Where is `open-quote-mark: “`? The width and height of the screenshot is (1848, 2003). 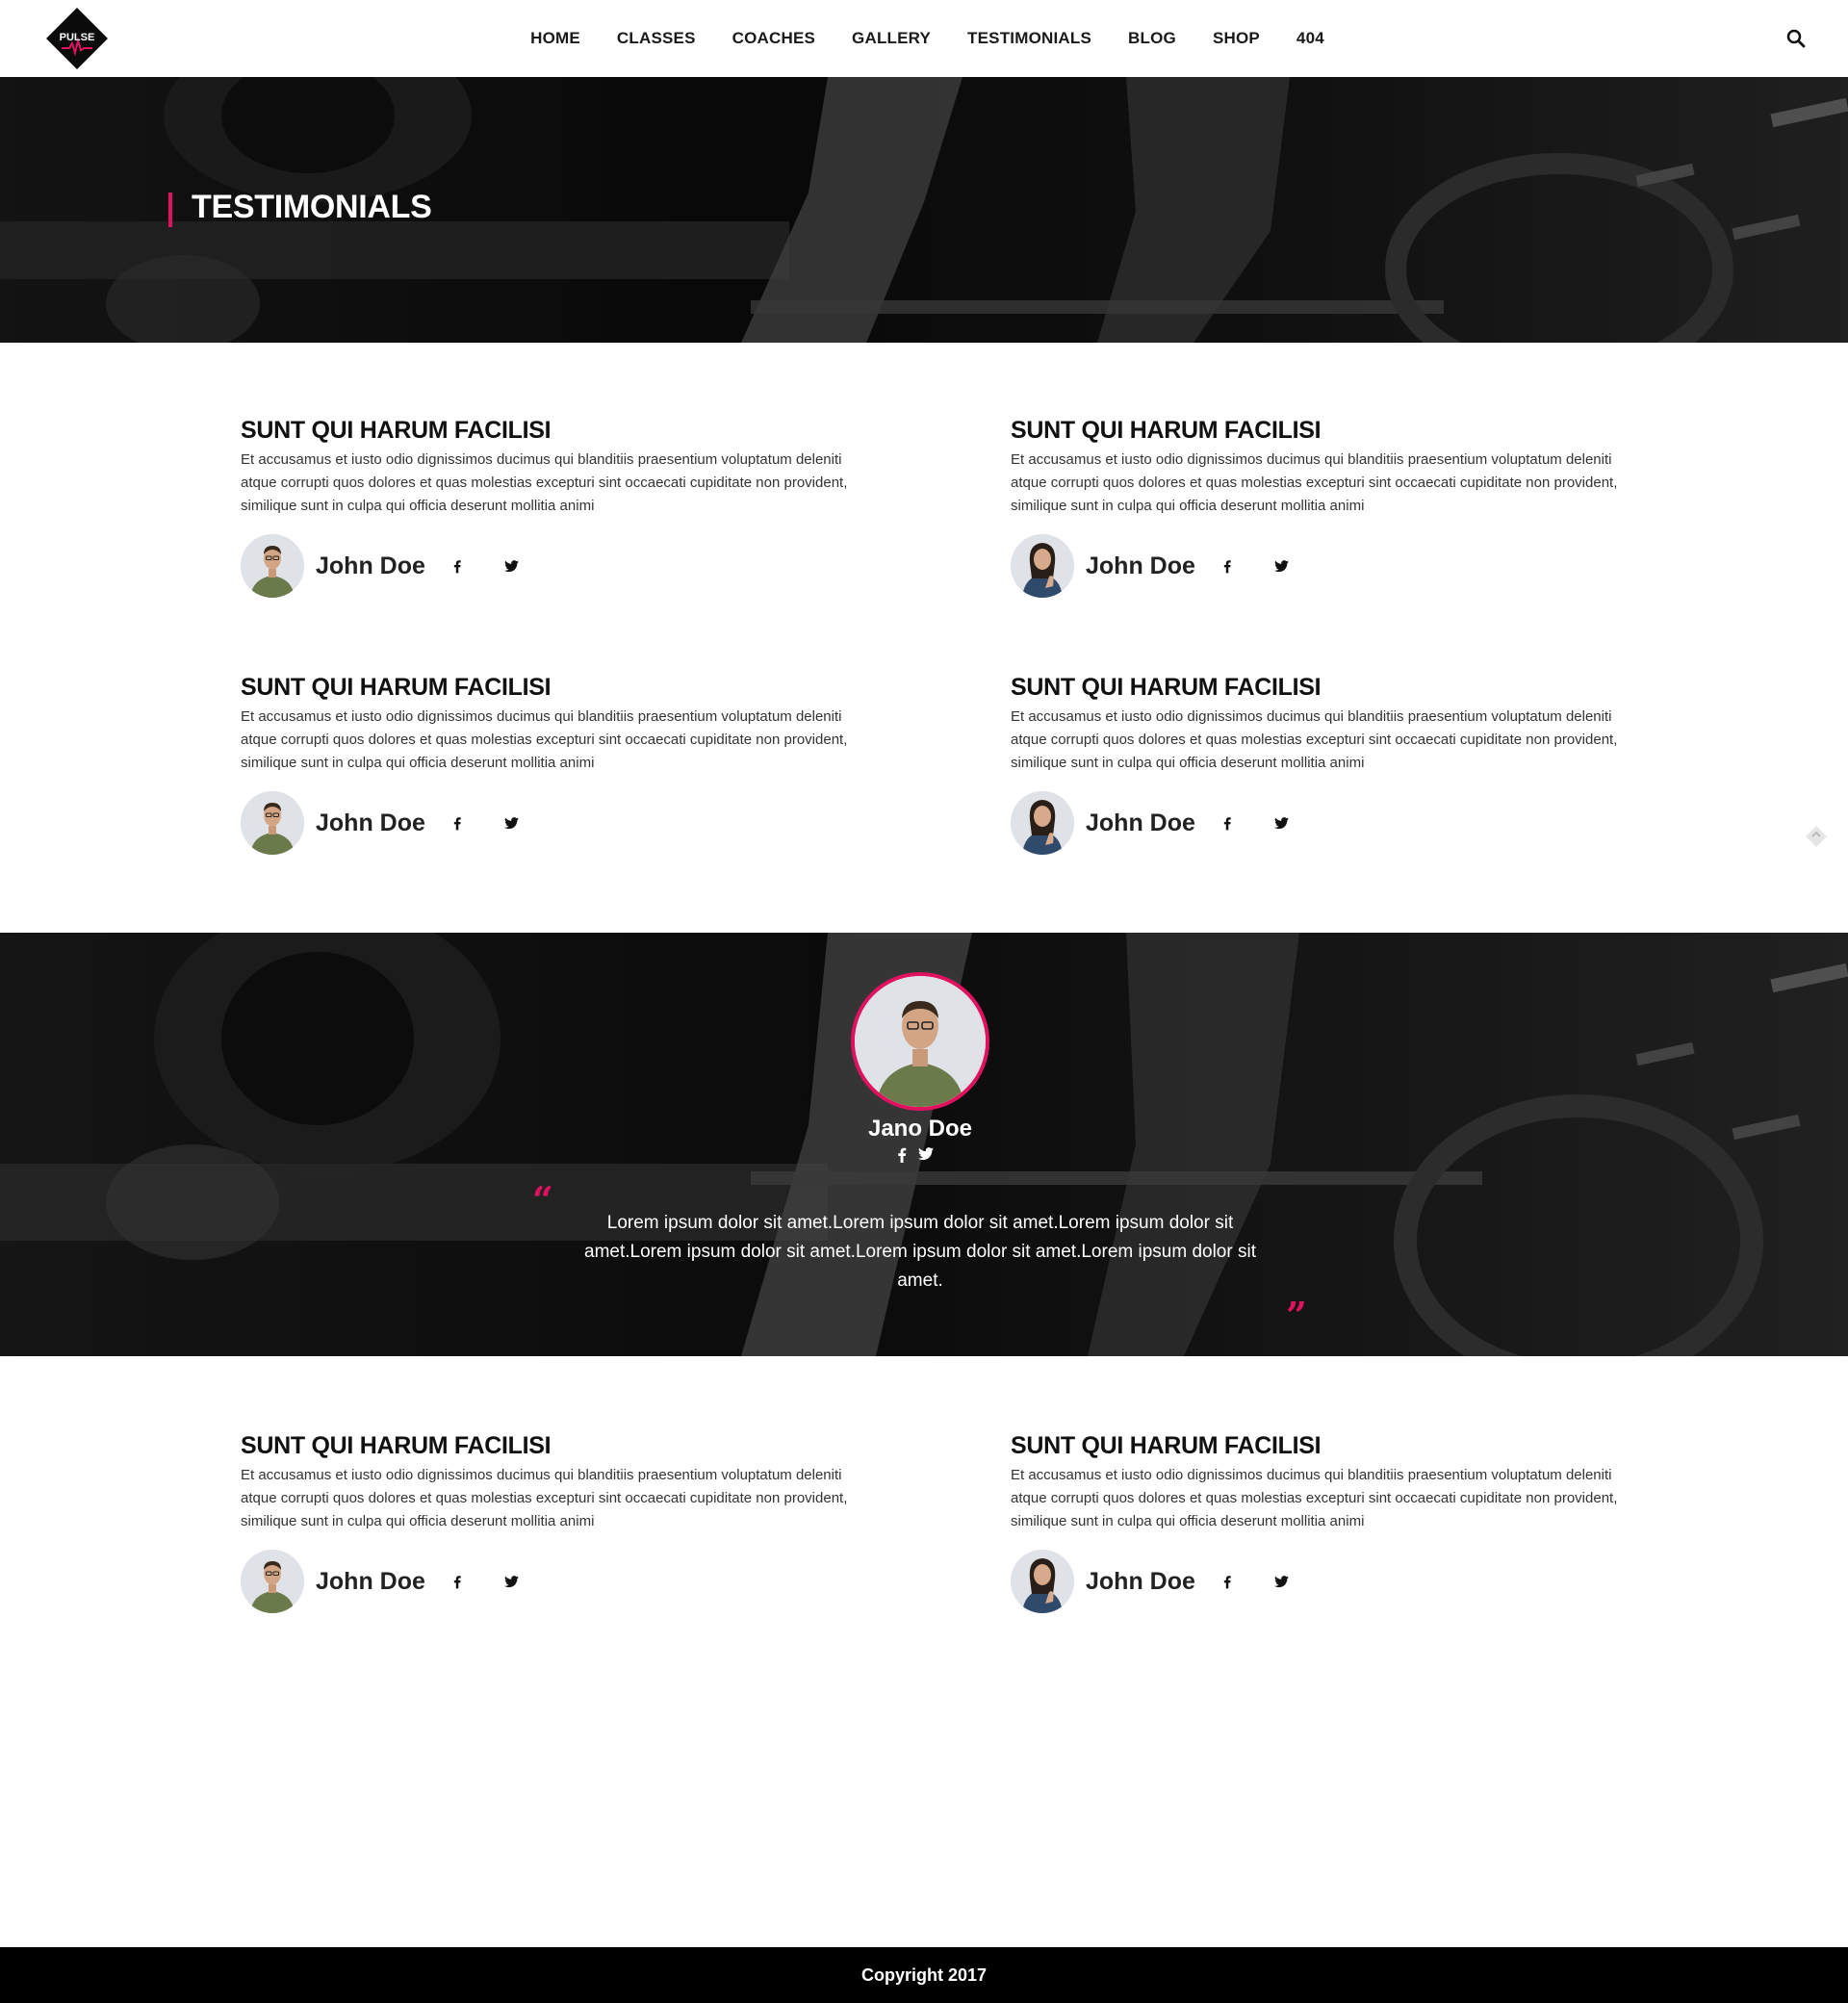 open-quote-mark: “ is located at coordinates (542, 1199).